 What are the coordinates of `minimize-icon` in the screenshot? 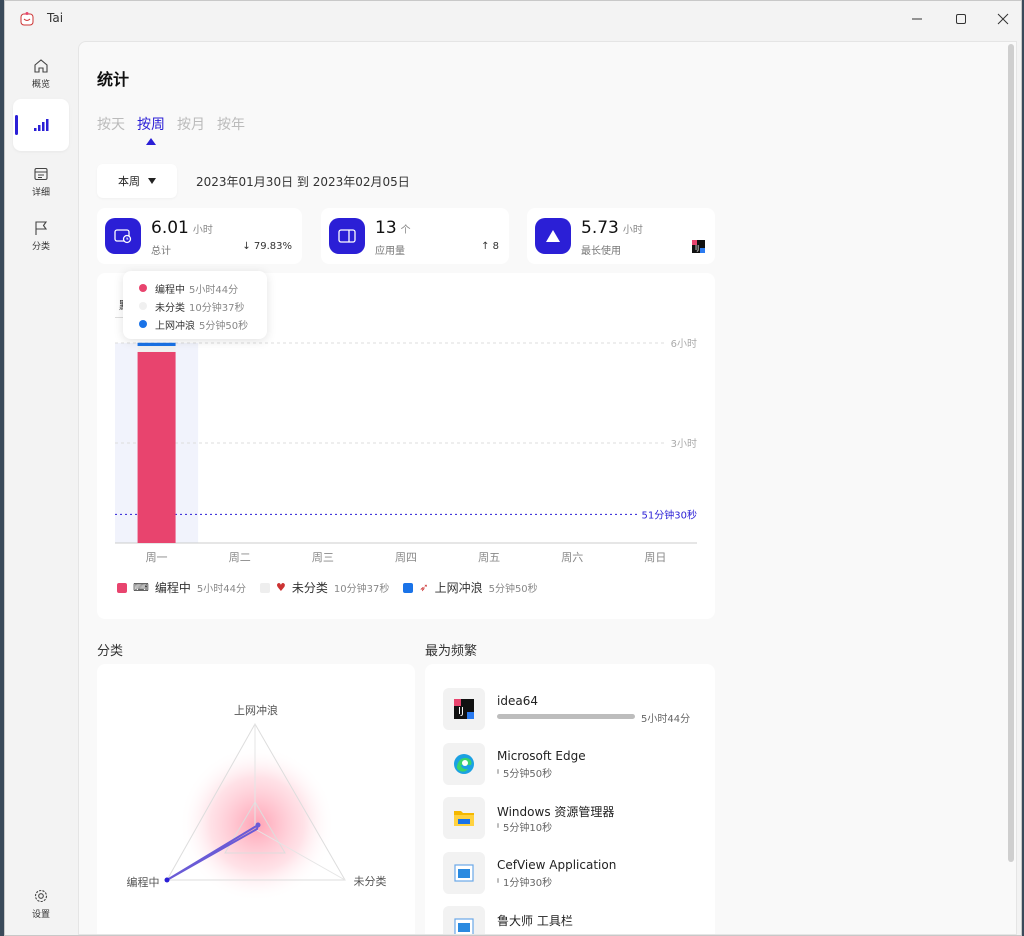 It's located at (917, 19).